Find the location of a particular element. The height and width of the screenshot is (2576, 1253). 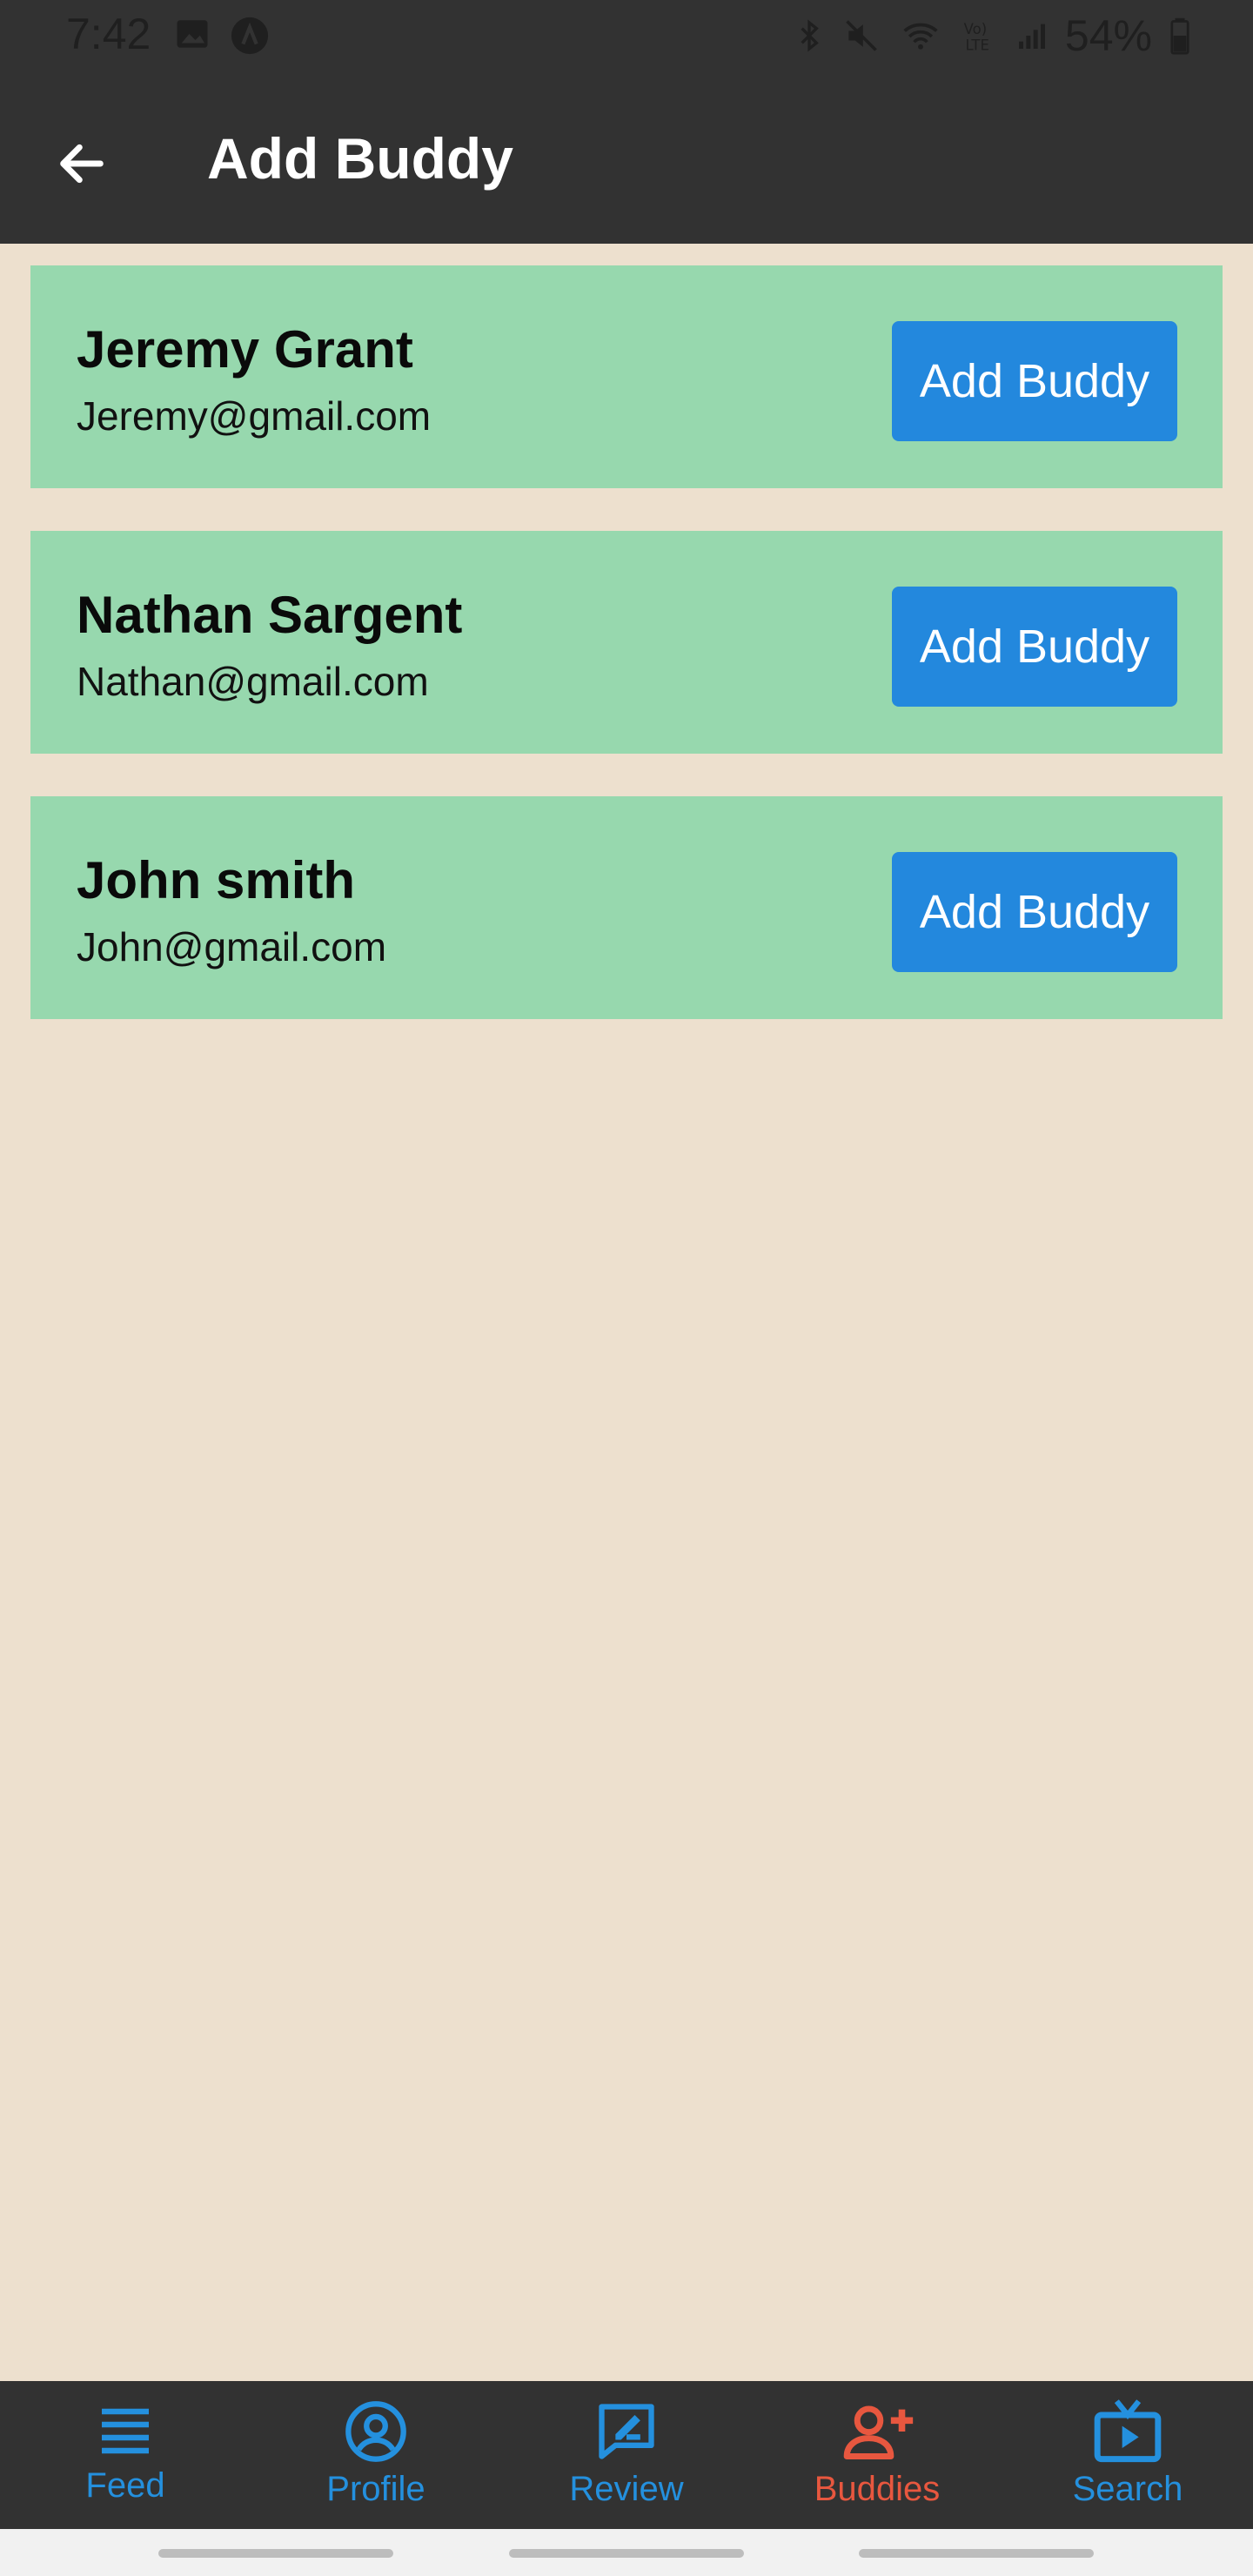

mute-icon is located at coordinates (861, 35).